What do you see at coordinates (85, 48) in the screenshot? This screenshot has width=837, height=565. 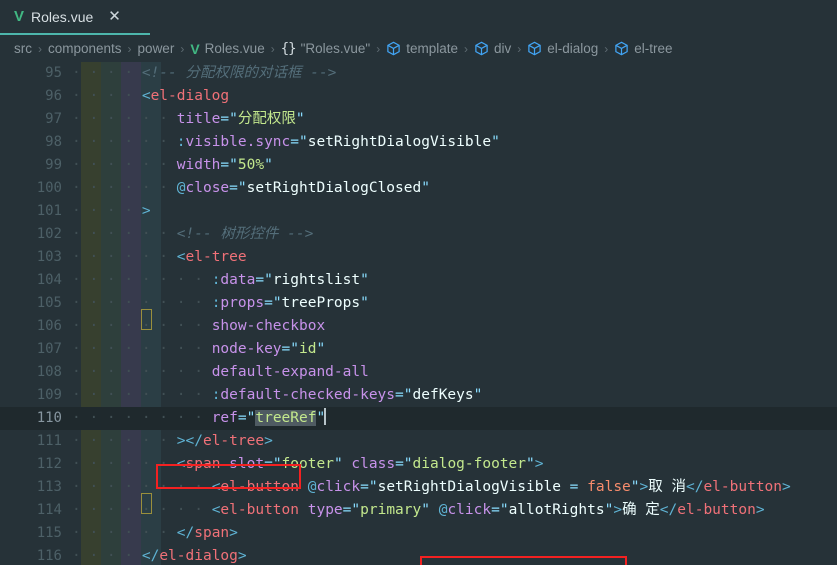 I see `breadcrumb-item-components: components` at bounding box center [85, 48].